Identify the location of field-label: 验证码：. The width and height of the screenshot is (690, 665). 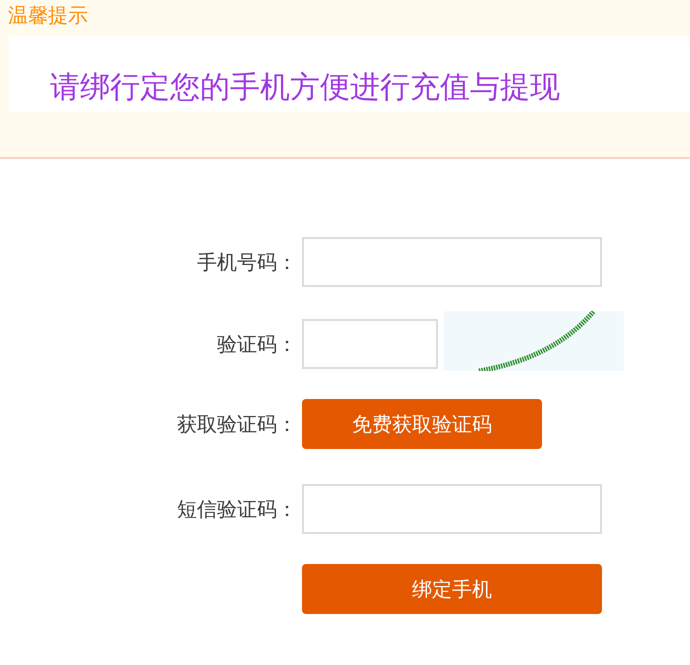
(257, 344).